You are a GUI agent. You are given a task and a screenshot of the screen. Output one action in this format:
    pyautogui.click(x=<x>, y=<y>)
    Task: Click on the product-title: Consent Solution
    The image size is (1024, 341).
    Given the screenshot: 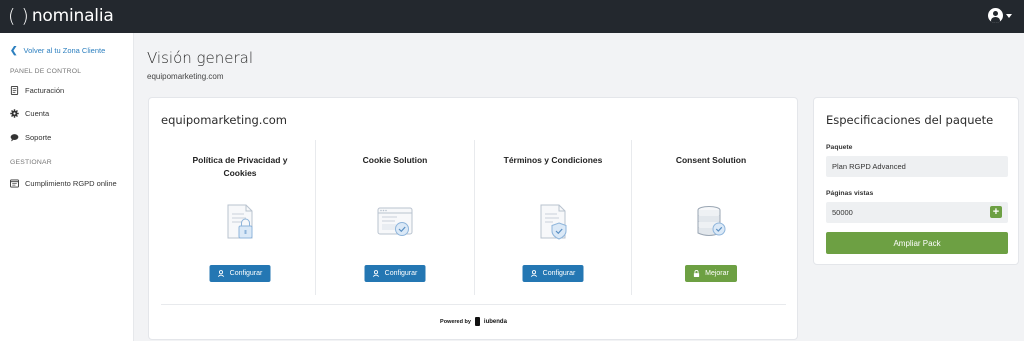 What is the action you would take?
    pyautogui.click(x=711, y=160)
    